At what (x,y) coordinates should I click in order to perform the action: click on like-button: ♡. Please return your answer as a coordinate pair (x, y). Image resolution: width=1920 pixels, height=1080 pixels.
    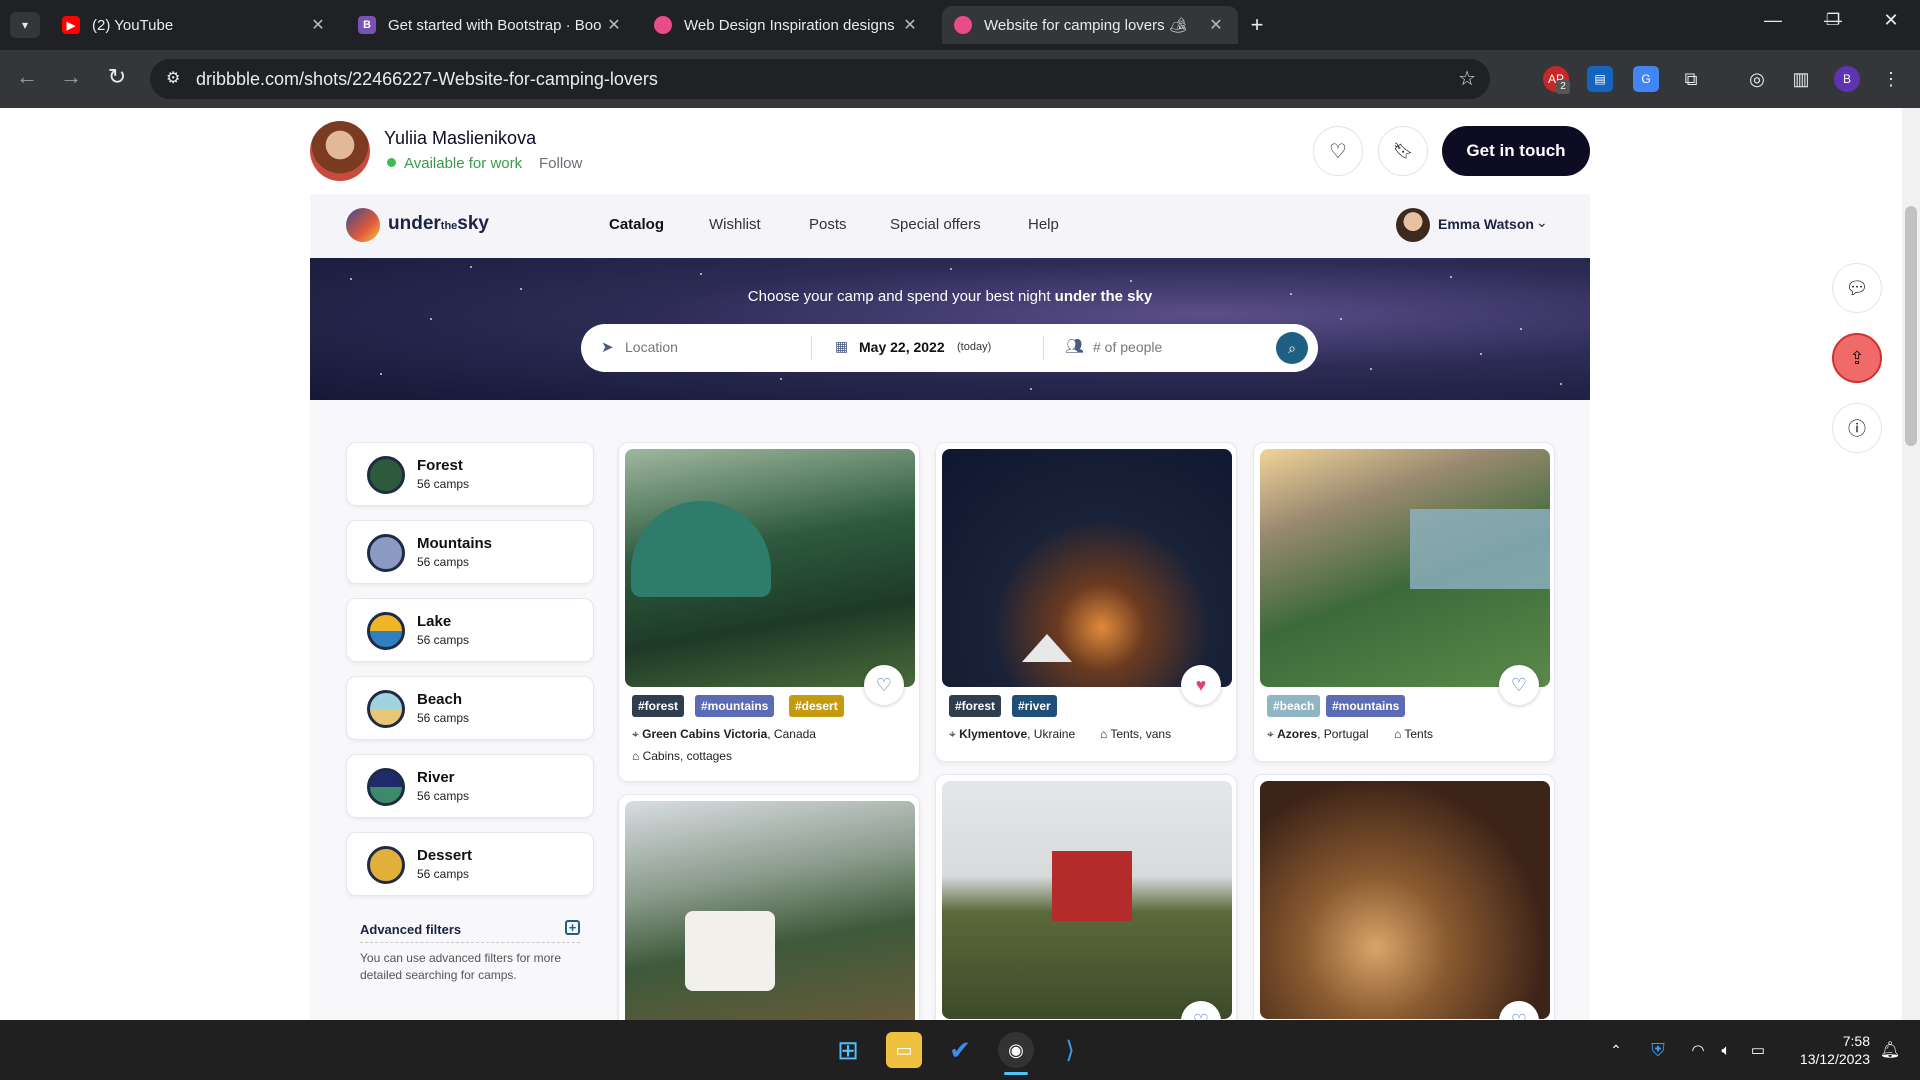
    Looking at the image, I should click on (1338, 151).